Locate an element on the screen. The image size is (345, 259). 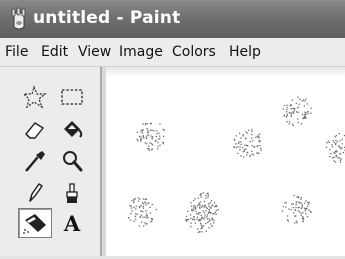
eraser-icon is located at coordinates (34, 130).